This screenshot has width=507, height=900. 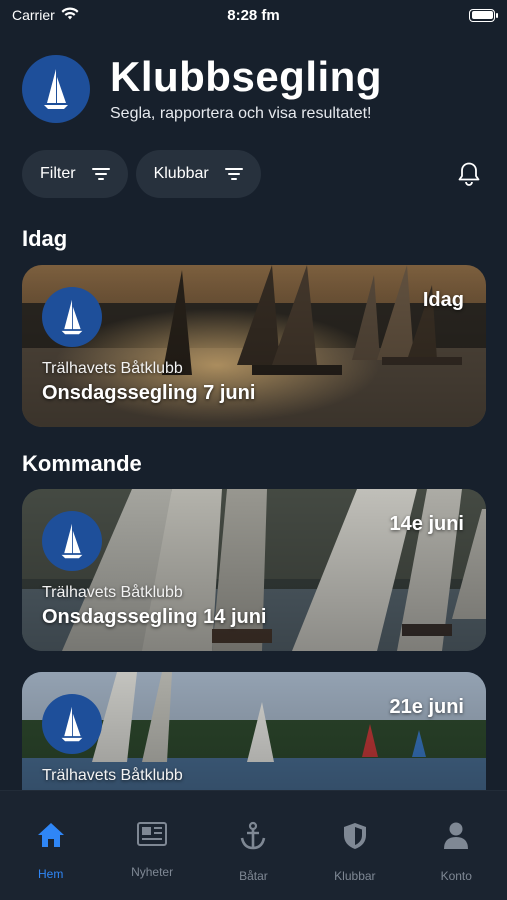 I want to click on tab-label: Hem, so click(x=51, y=874).